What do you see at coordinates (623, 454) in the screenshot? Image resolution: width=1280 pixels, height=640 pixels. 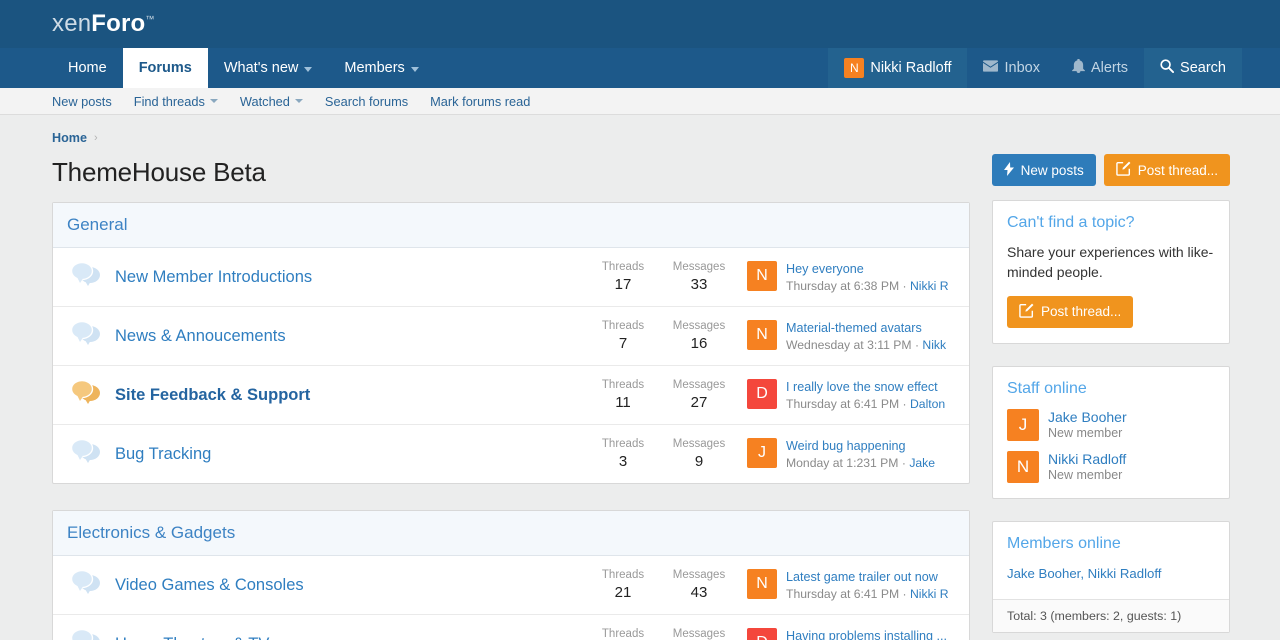 I see `threads-stat: Threads 3` at bounding box center [623, 454].